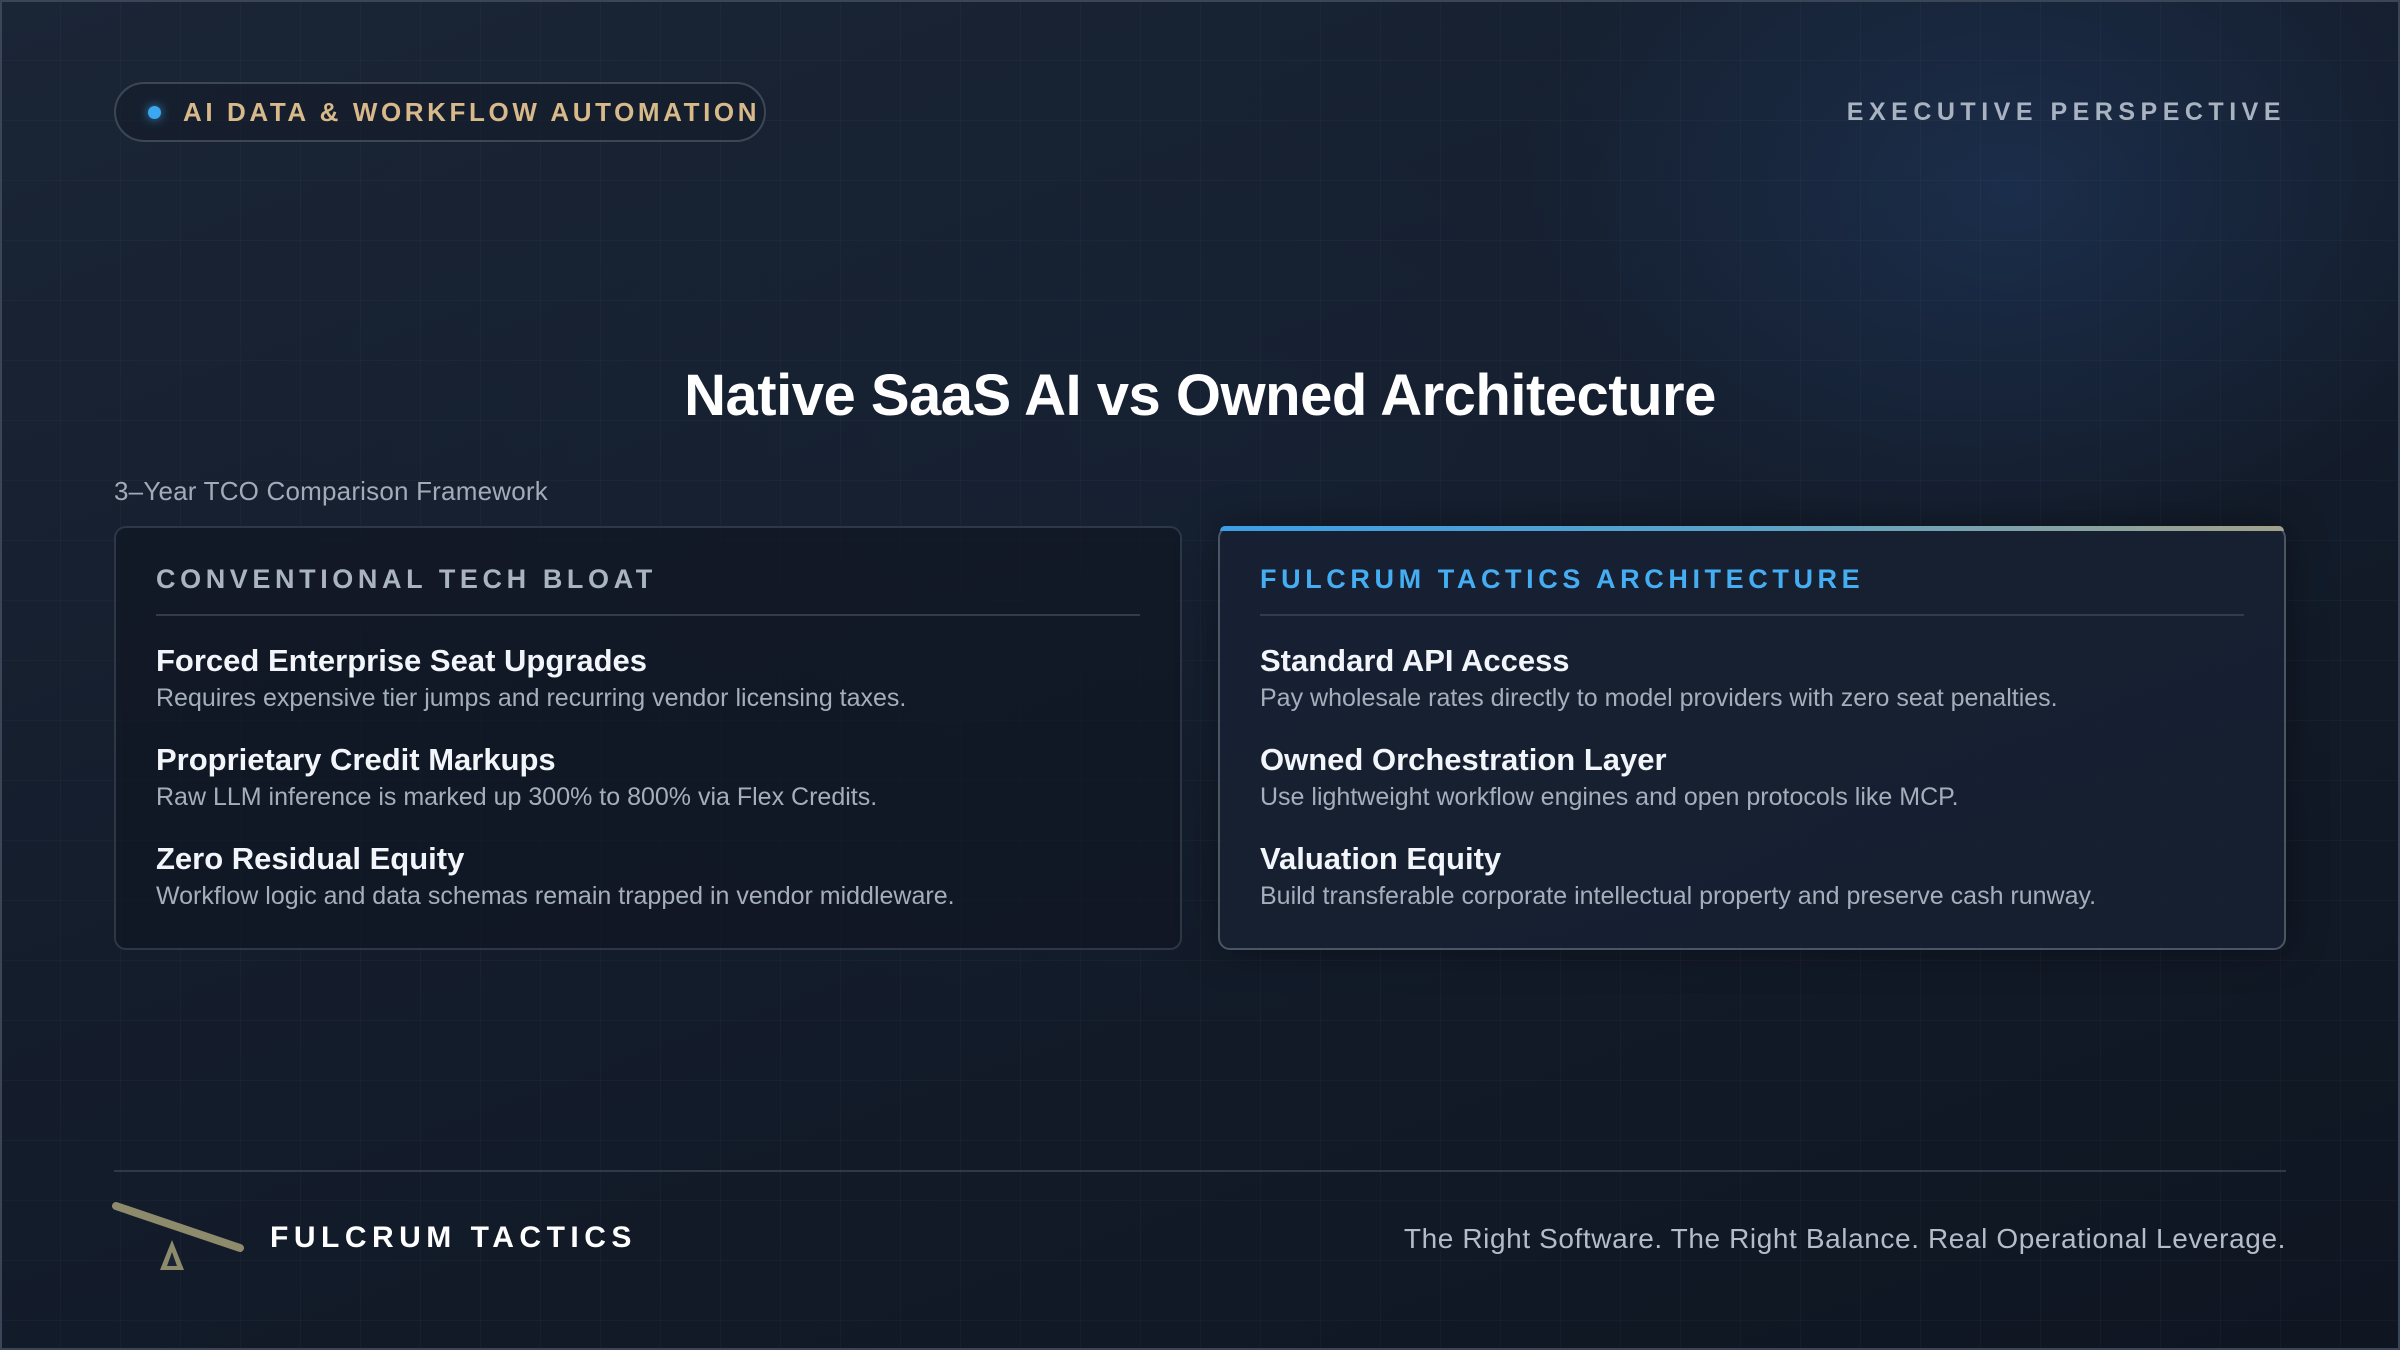 The image size is (2400, 1350). What do you see at coordinates (154, 112) in the screenshot?
I see `status-dot-icon` at bounding box center [154, 112].